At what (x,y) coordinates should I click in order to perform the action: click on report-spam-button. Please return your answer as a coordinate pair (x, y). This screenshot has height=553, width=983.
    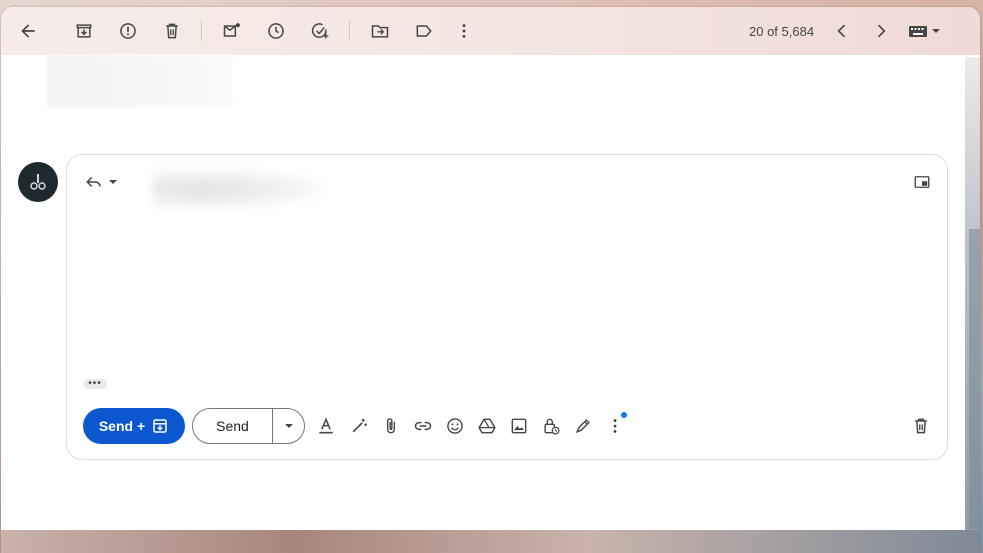
    Looking at the image, I should click on (128, 31).